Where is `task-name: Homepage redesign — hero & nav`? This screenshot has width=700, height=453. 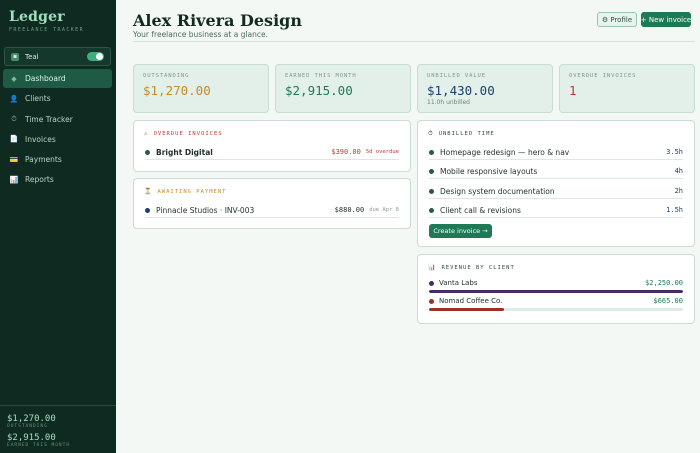 task-name: Homepage redesign — hero & nav is located at coordinates (505, 152).